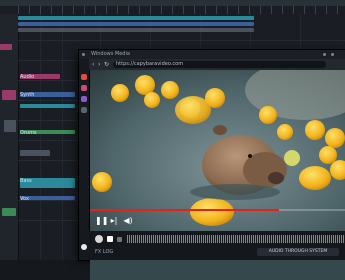 Image resolution: width=345 pixels, height=280 pixels. I want to click on window-dot-icon, so click(83, 54).